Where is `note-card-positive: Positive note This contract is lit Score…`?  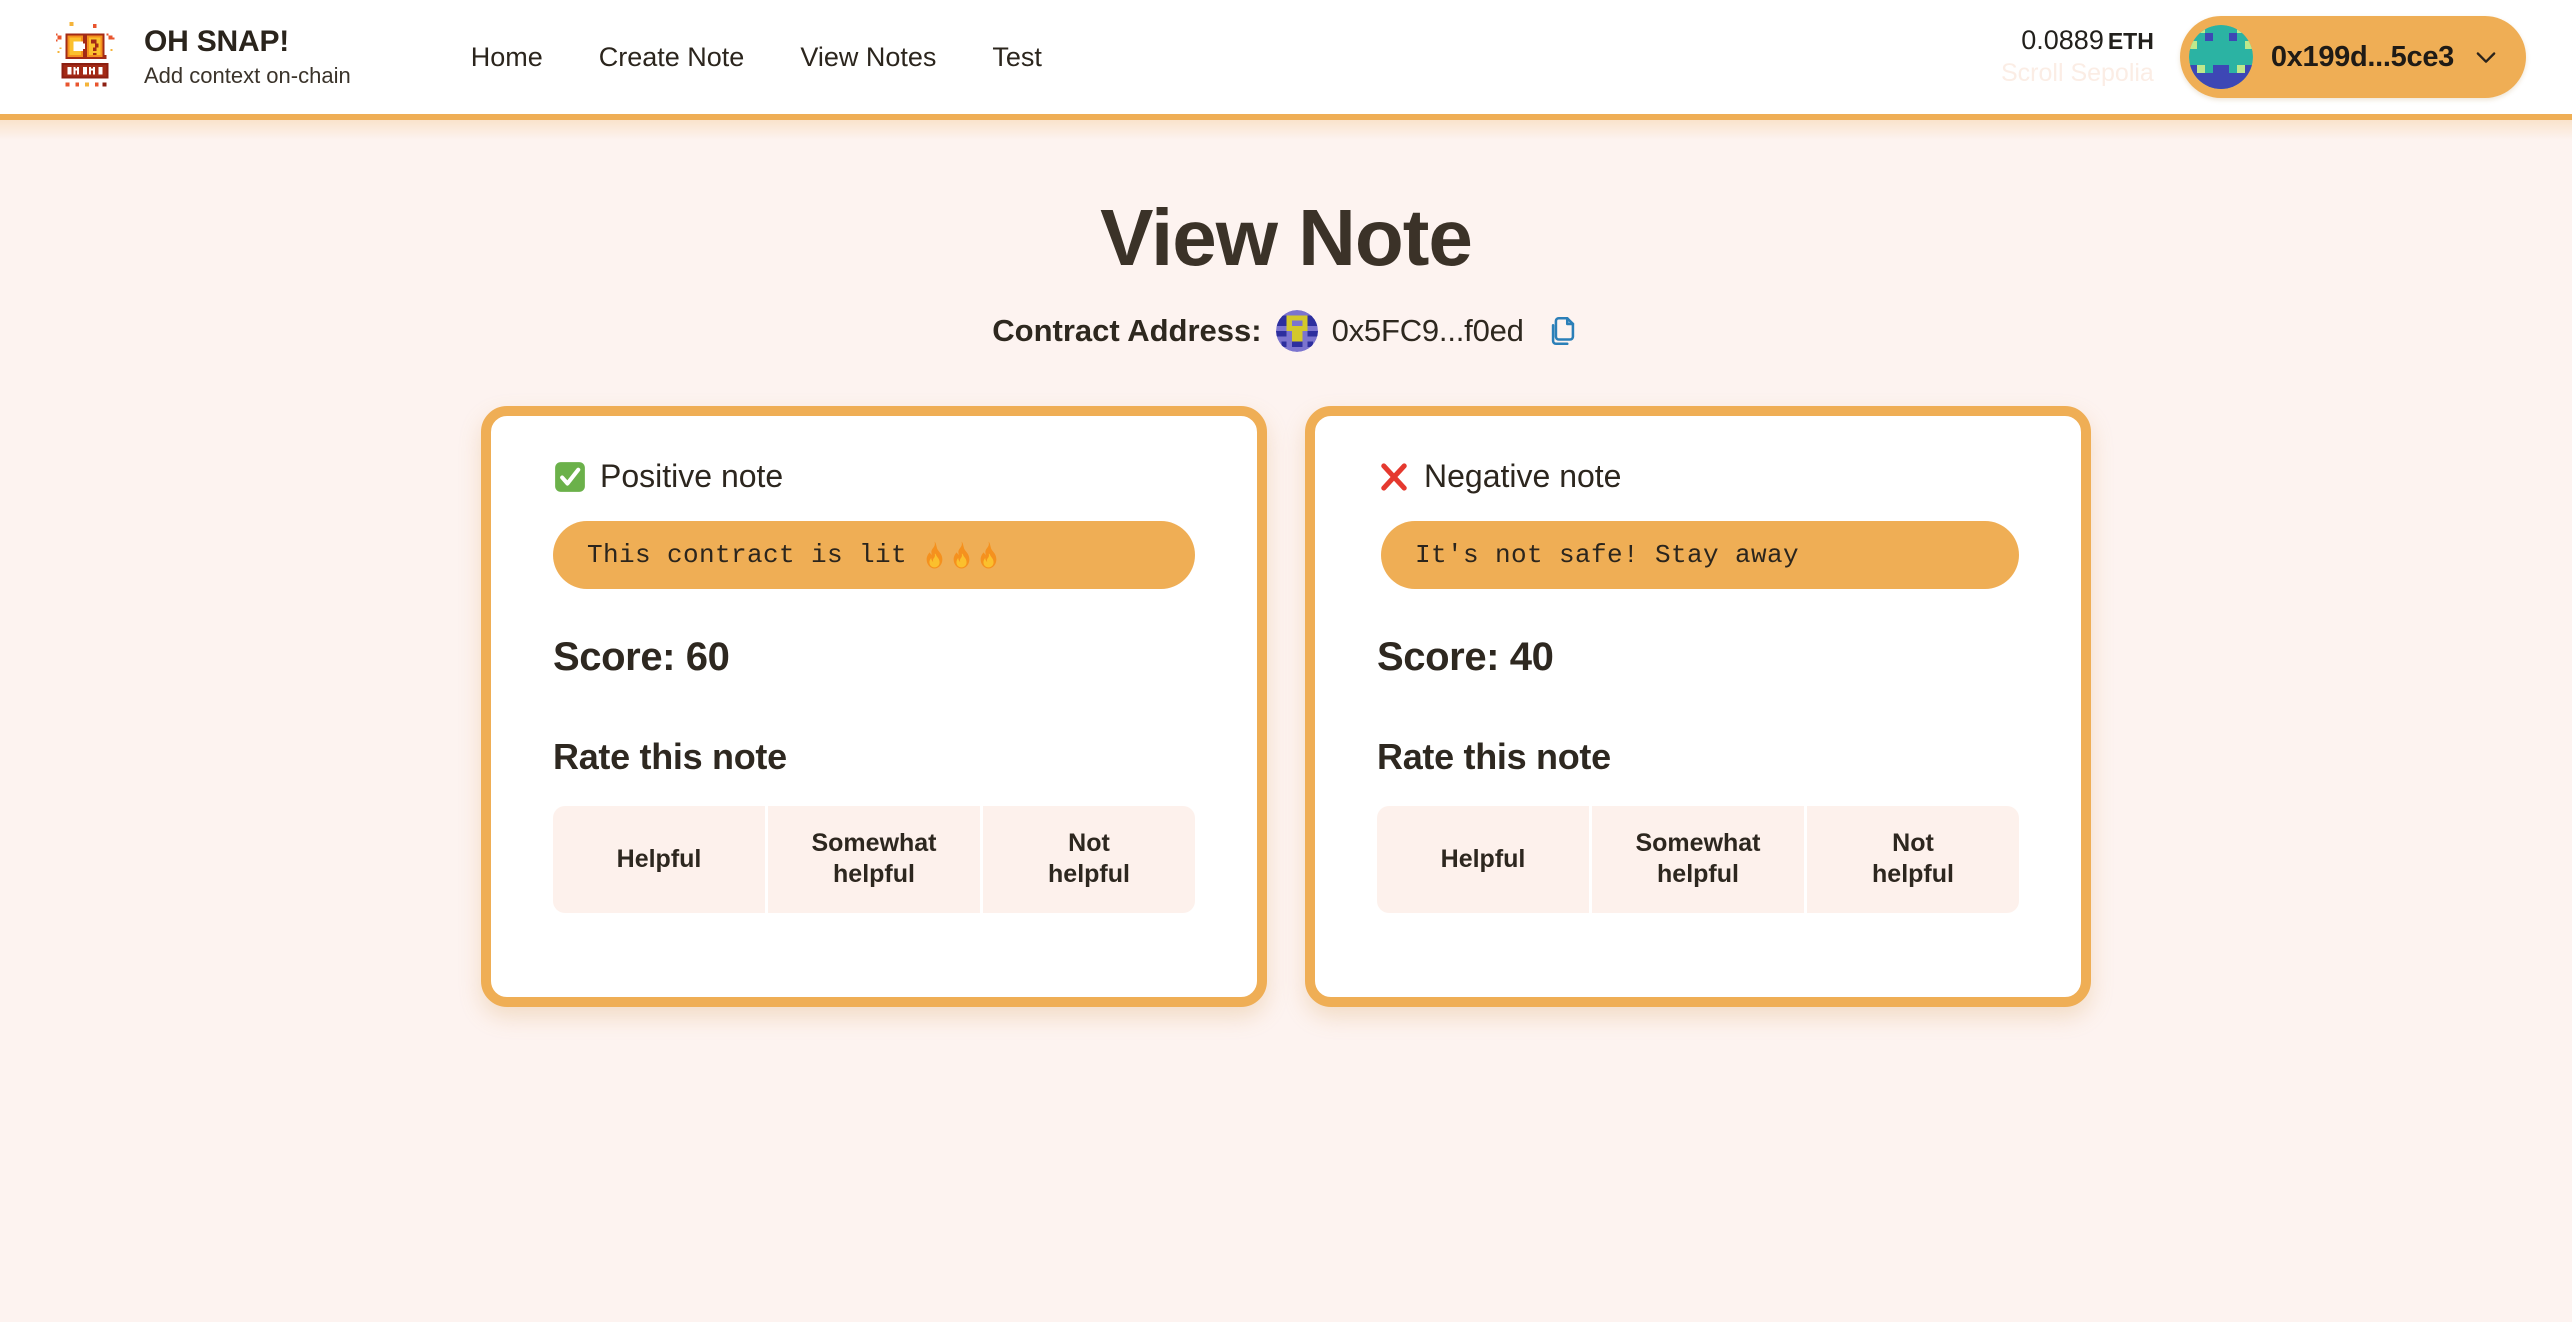
note-card-positive: Positive note This contract is lit Score… is located at coordinates (874, 706).